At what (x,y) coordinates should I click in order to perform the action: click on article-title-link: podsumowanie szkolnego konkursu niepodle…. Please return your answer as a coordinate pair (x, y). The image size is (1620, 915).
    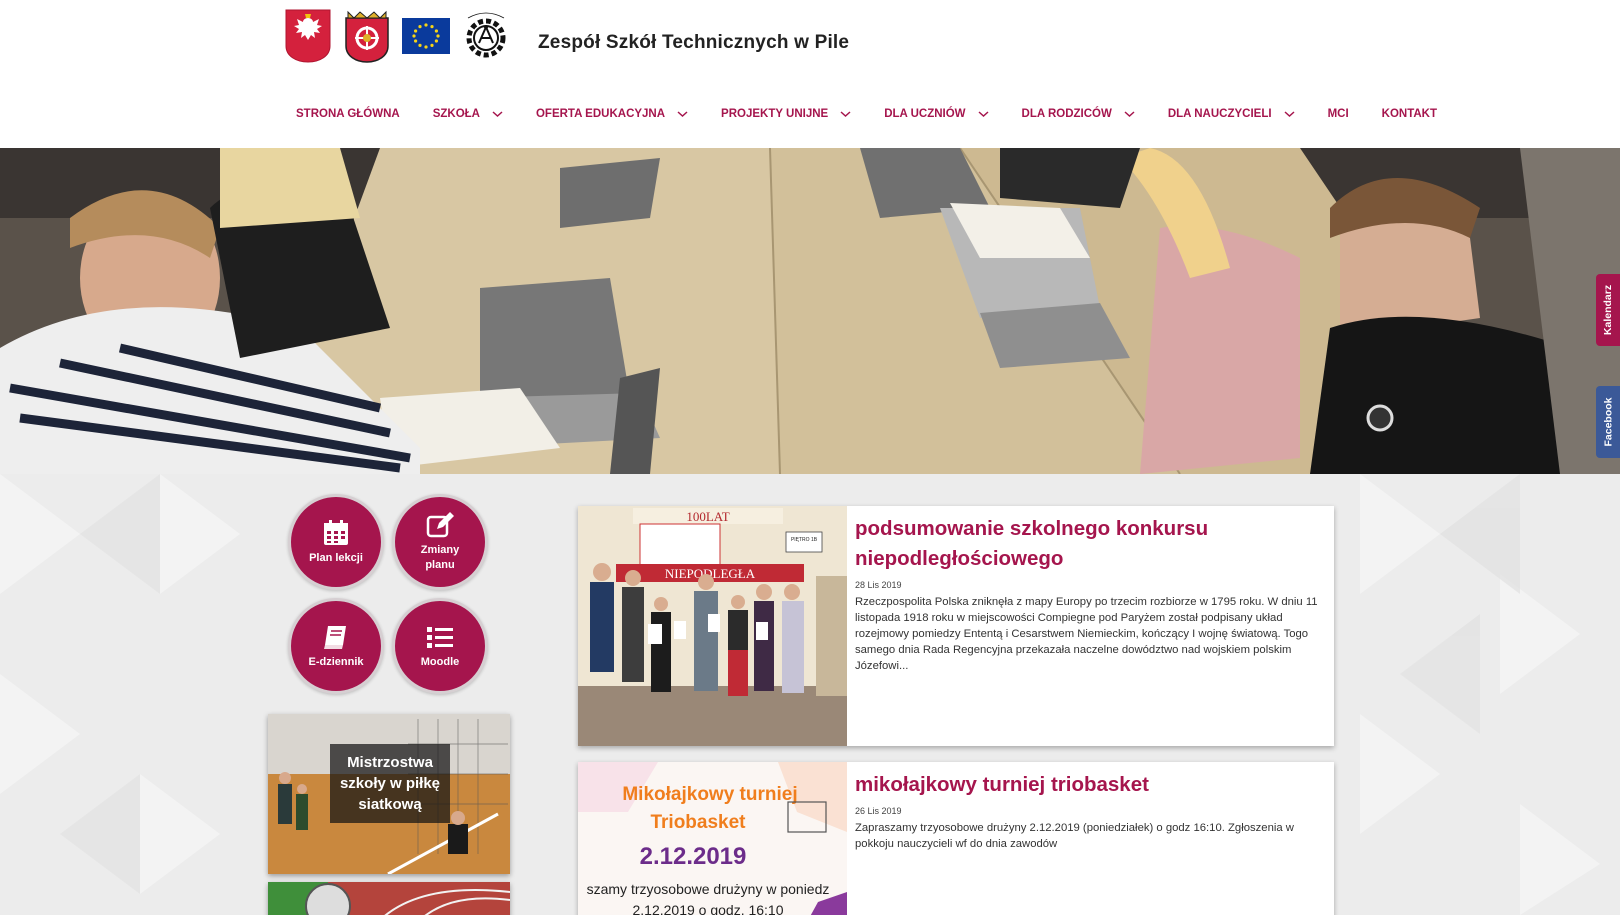
    Looking at the image, I should click on (1090, 544).